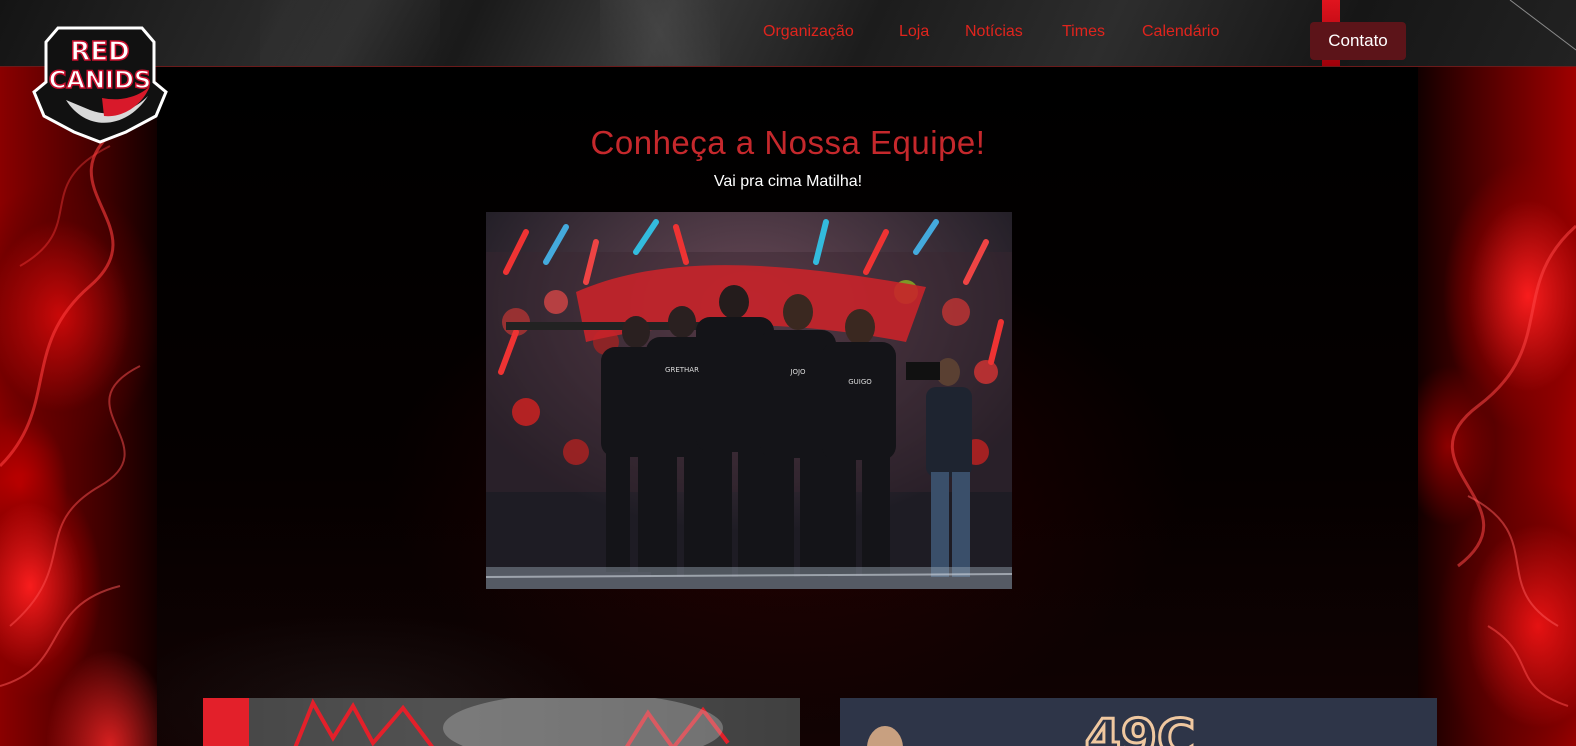  I want to click on red-canids-logo: RED CANIDS, so click(100, 82).